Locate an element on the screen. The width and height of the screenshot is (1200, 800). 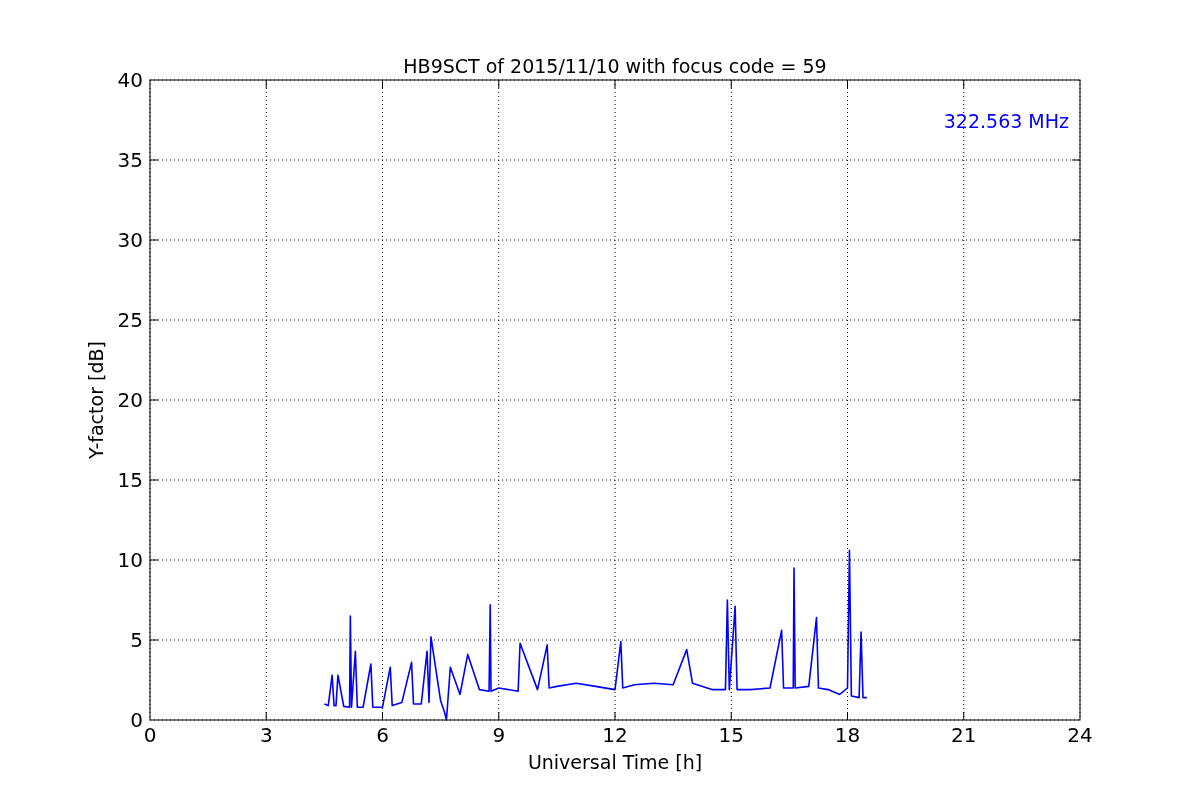
tick-label: 18 is located at coordinates (847, 735).